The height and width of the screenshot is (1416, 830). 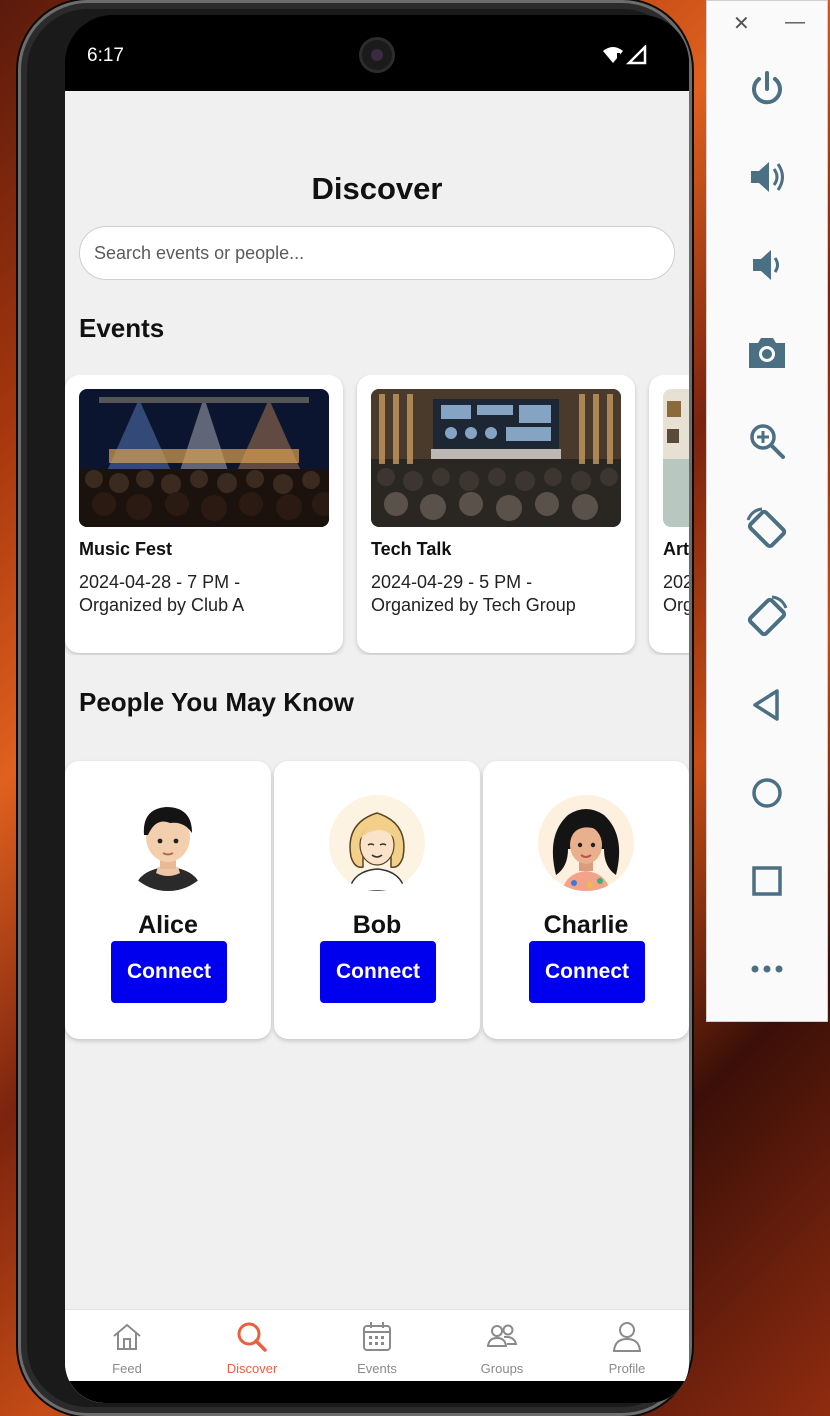 I want to click on home-indicator, so click(x=377, y=1377).